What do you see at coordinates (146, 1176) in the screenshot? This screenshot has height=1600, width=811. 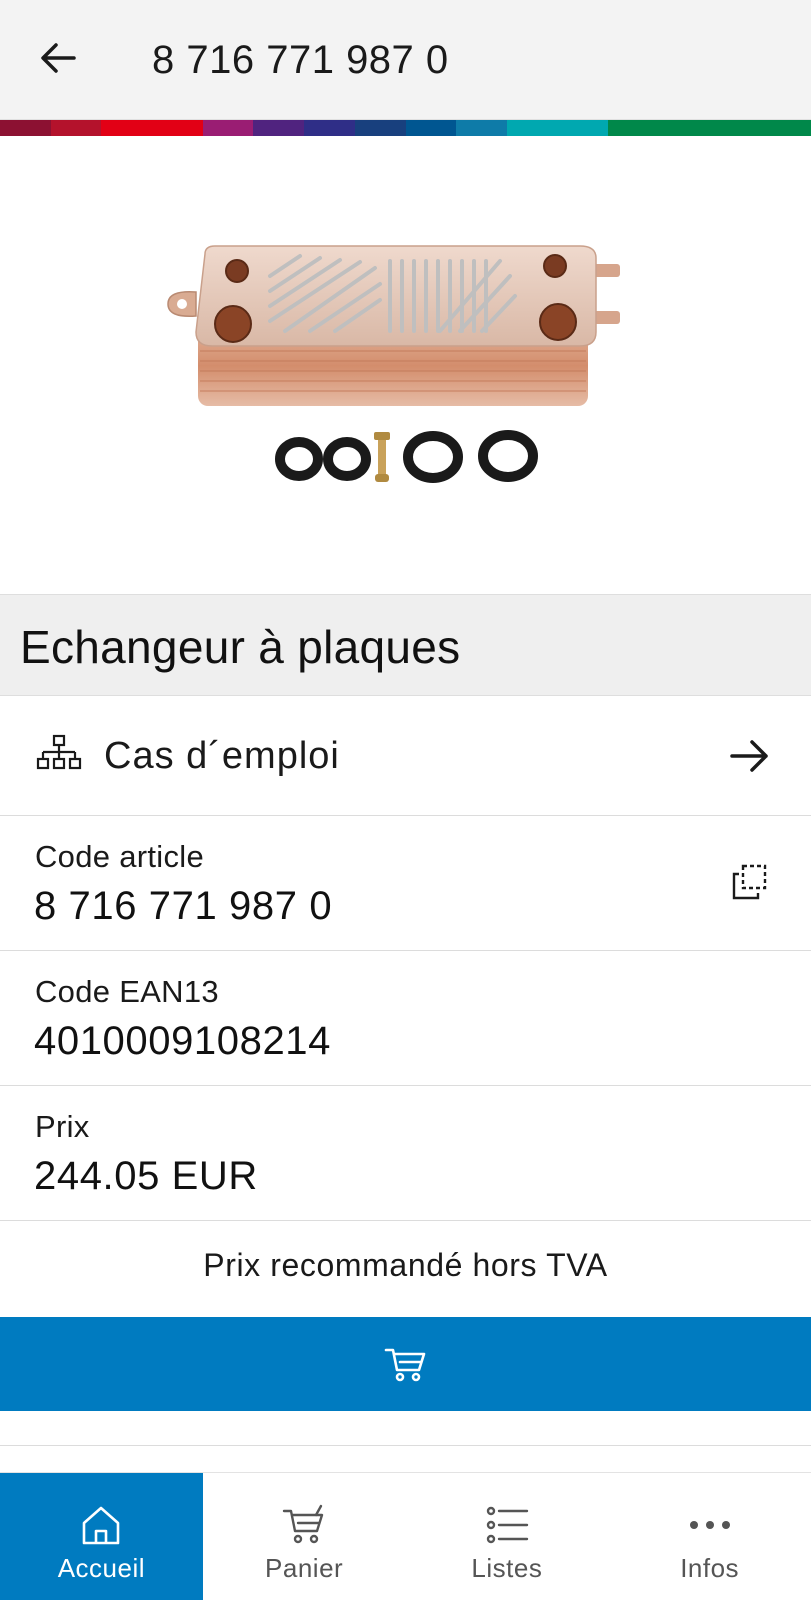 I see `price-value: 244.05 EUR` at bounding box center [146, 1176].